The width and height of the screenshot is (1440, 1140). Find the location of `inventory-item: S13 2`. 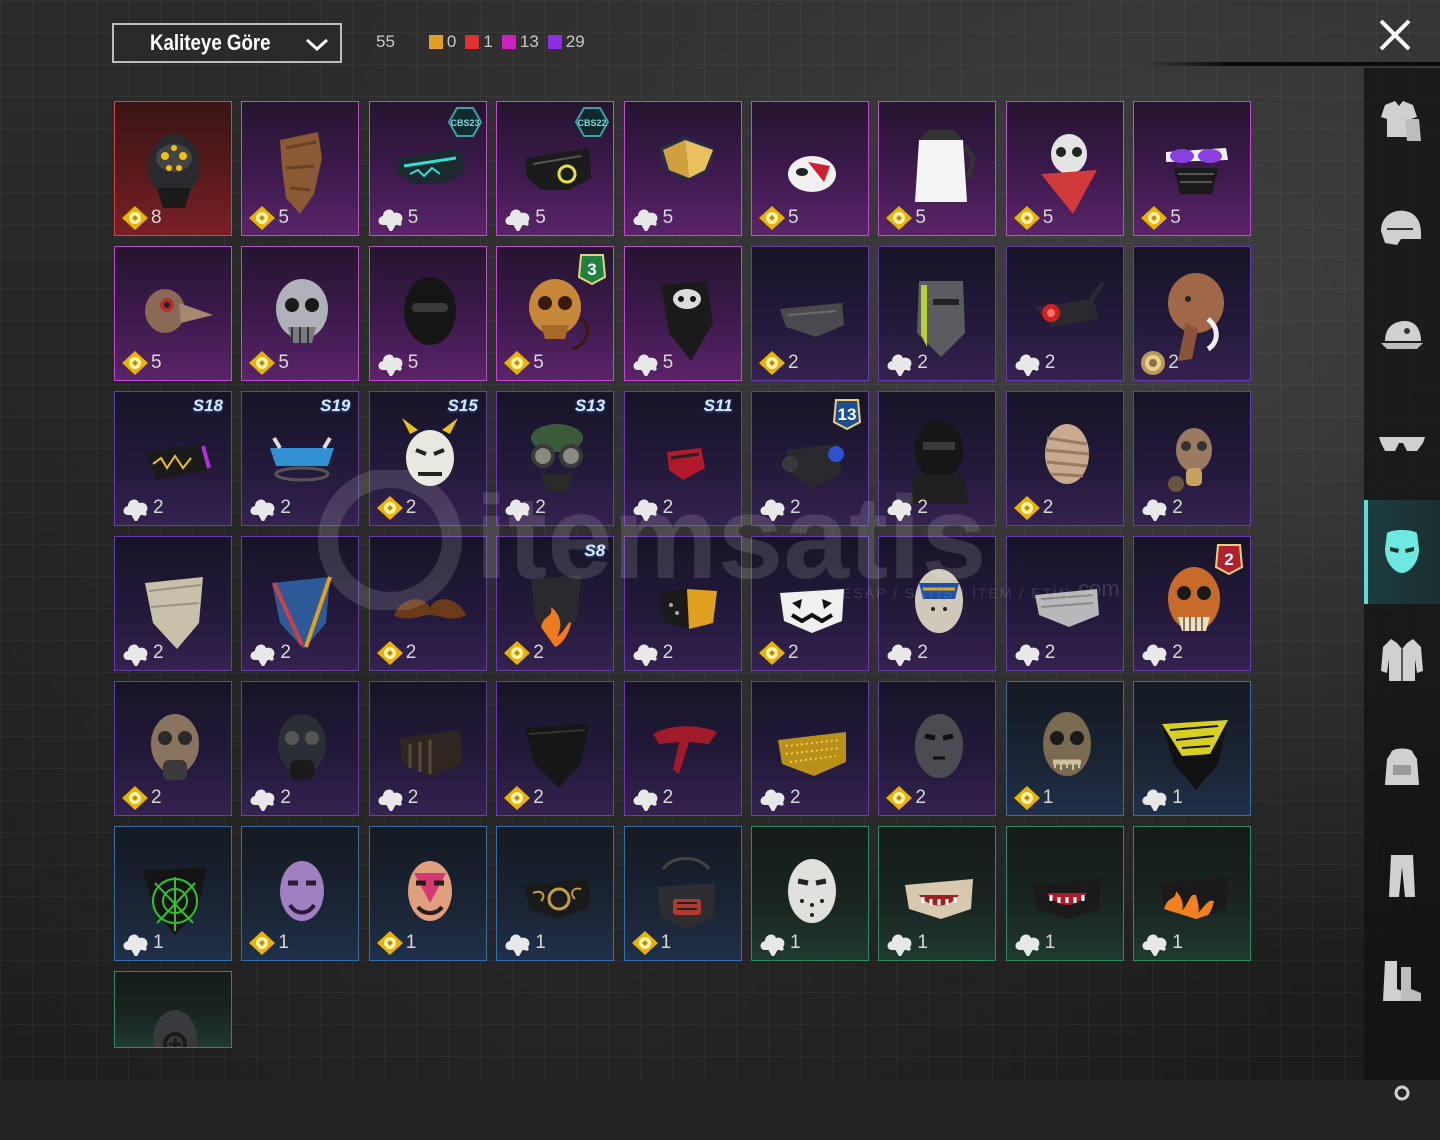

inventory-item: S13 2 is located at coordinates (555, 458).